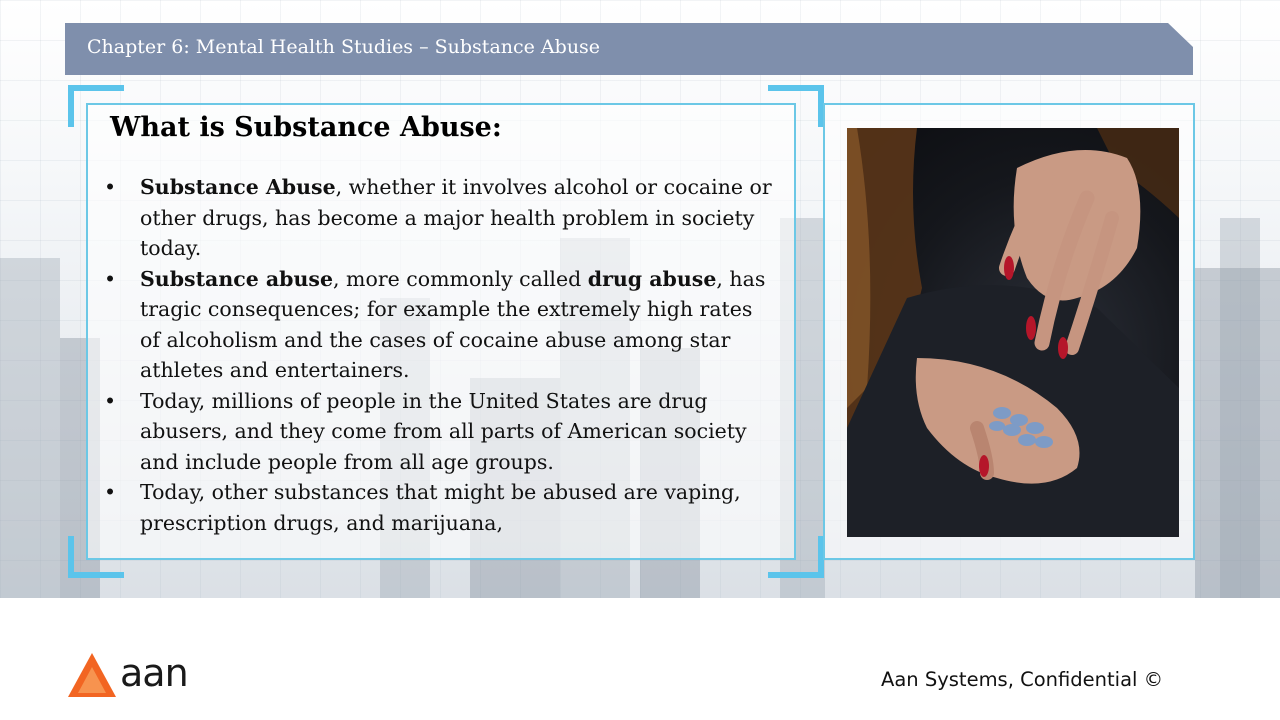 The image size is (1280, 720). What do you see at coordinates (306, 127) in the screenshot?
I see `content-heading: What is Substance Abuse:` at bounding box center [306, 127].